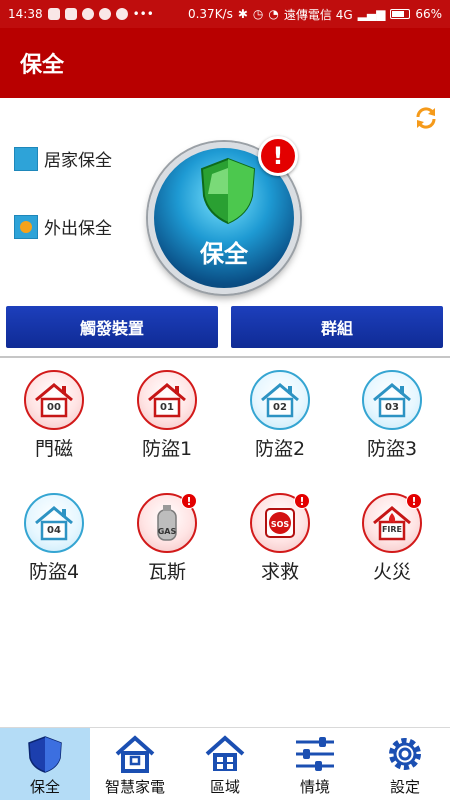  What do you see at coordinates (54, 530) in the screenshot?
I see `device-code: 04` at bounding box center [54, 530].